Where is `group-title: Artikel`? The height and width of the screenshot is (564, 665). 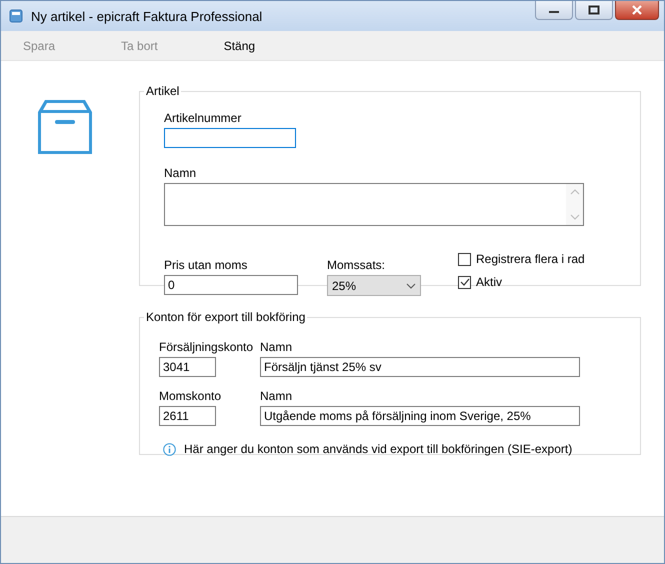 group-title: Artikel is located at coordinates (162, 91).